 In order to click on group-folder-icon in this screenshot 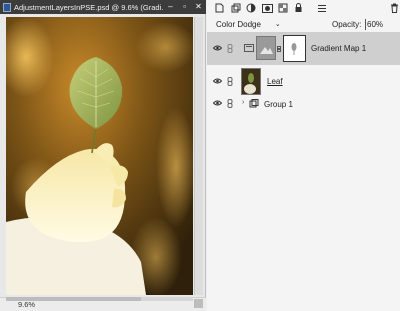, I will do `click(254, 104)`.